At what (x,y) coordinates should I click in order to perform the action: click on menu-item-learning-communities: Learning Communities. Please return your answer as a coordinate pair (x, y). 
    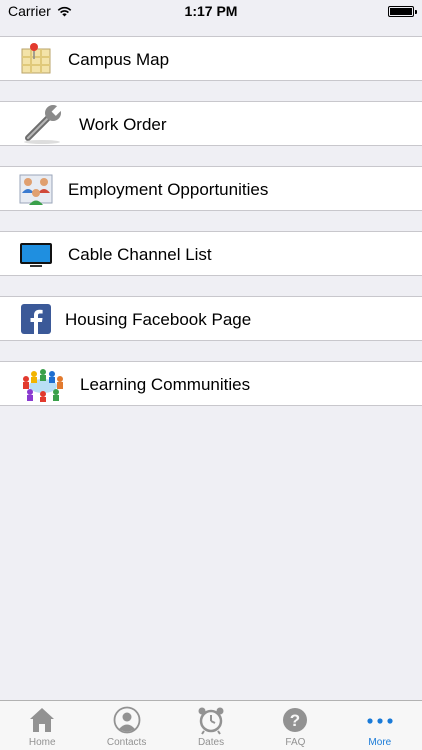
    Looking at the image, I should click on (211, 383).